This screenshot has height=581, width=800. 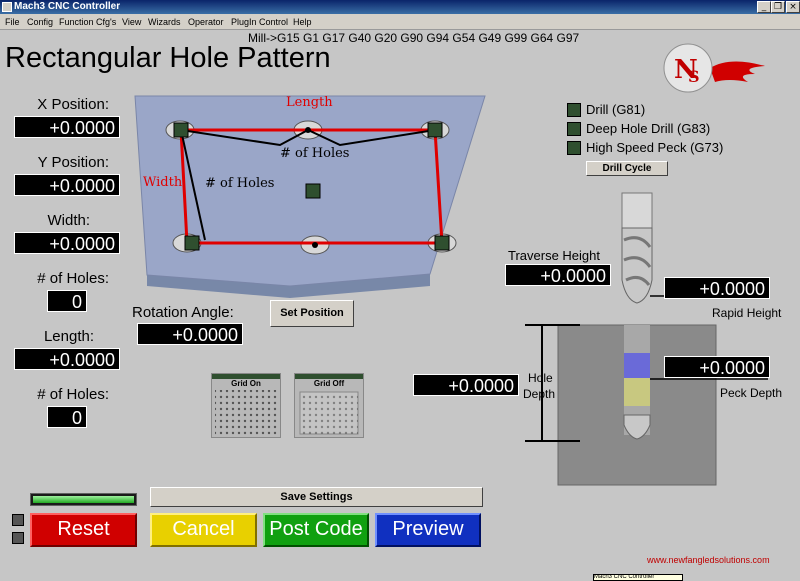 I want to click on close-button: ×, so click(x=793, y=7).